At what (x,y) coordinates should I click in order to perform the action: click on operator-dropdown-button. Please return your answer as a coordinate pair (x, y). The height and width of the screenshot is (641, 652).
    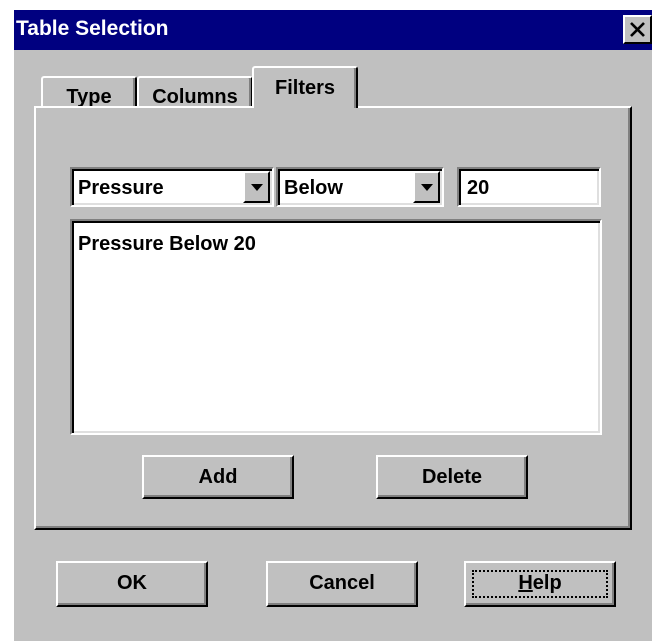
    Looking at the image, I should click on (426, 187).